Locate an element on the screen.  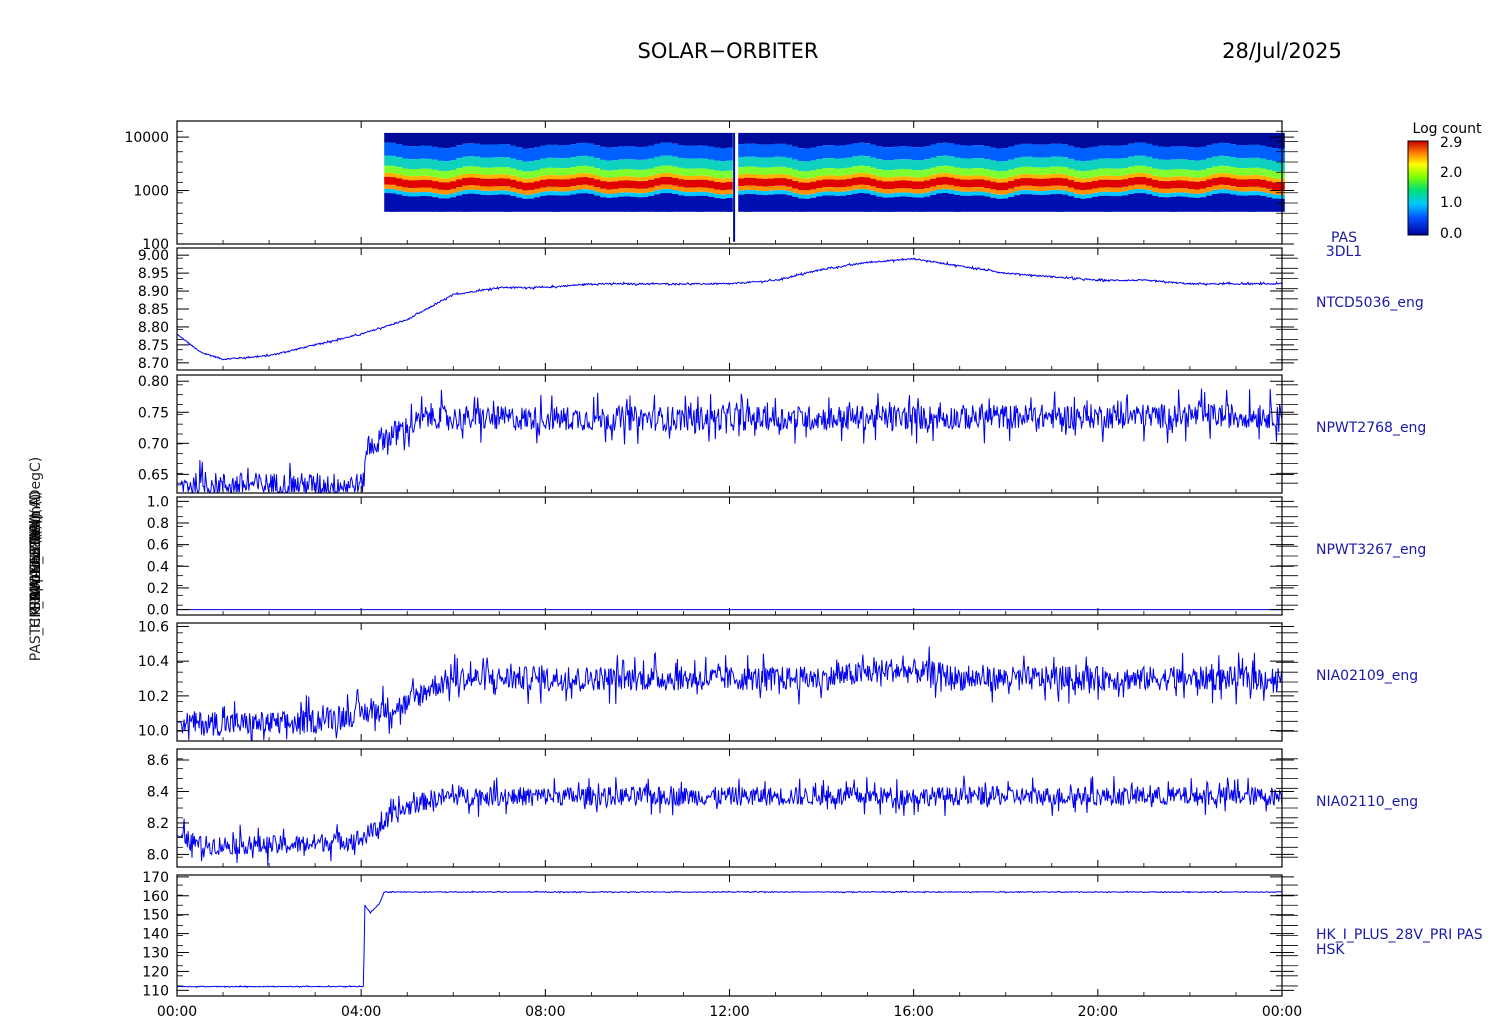
series-line is located at coordinates (729, 820).